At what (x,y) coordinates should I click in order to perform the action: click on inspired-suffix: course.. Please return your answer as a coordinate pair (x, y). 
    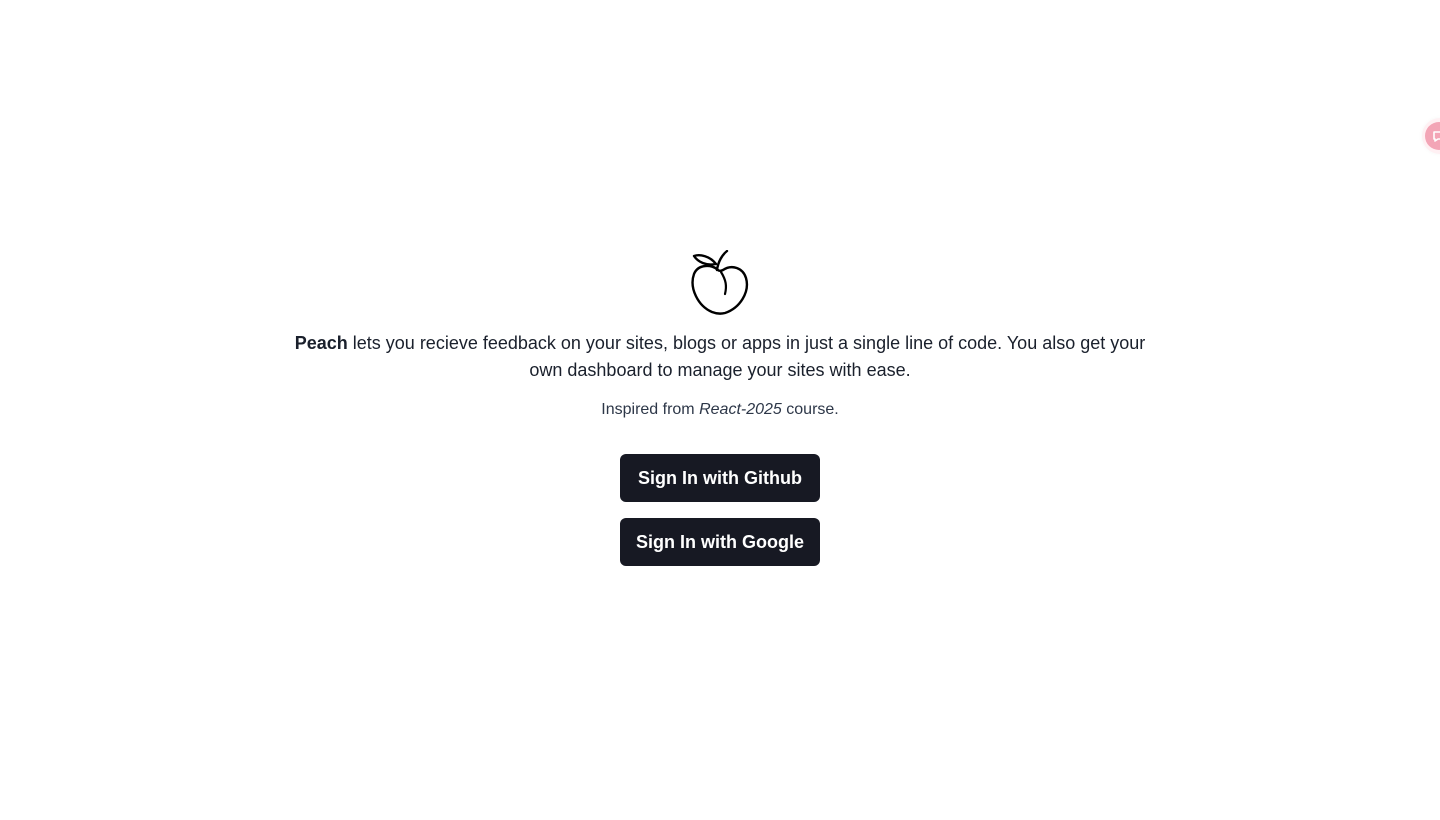
    Looking at the image, I should click on (812, 409).